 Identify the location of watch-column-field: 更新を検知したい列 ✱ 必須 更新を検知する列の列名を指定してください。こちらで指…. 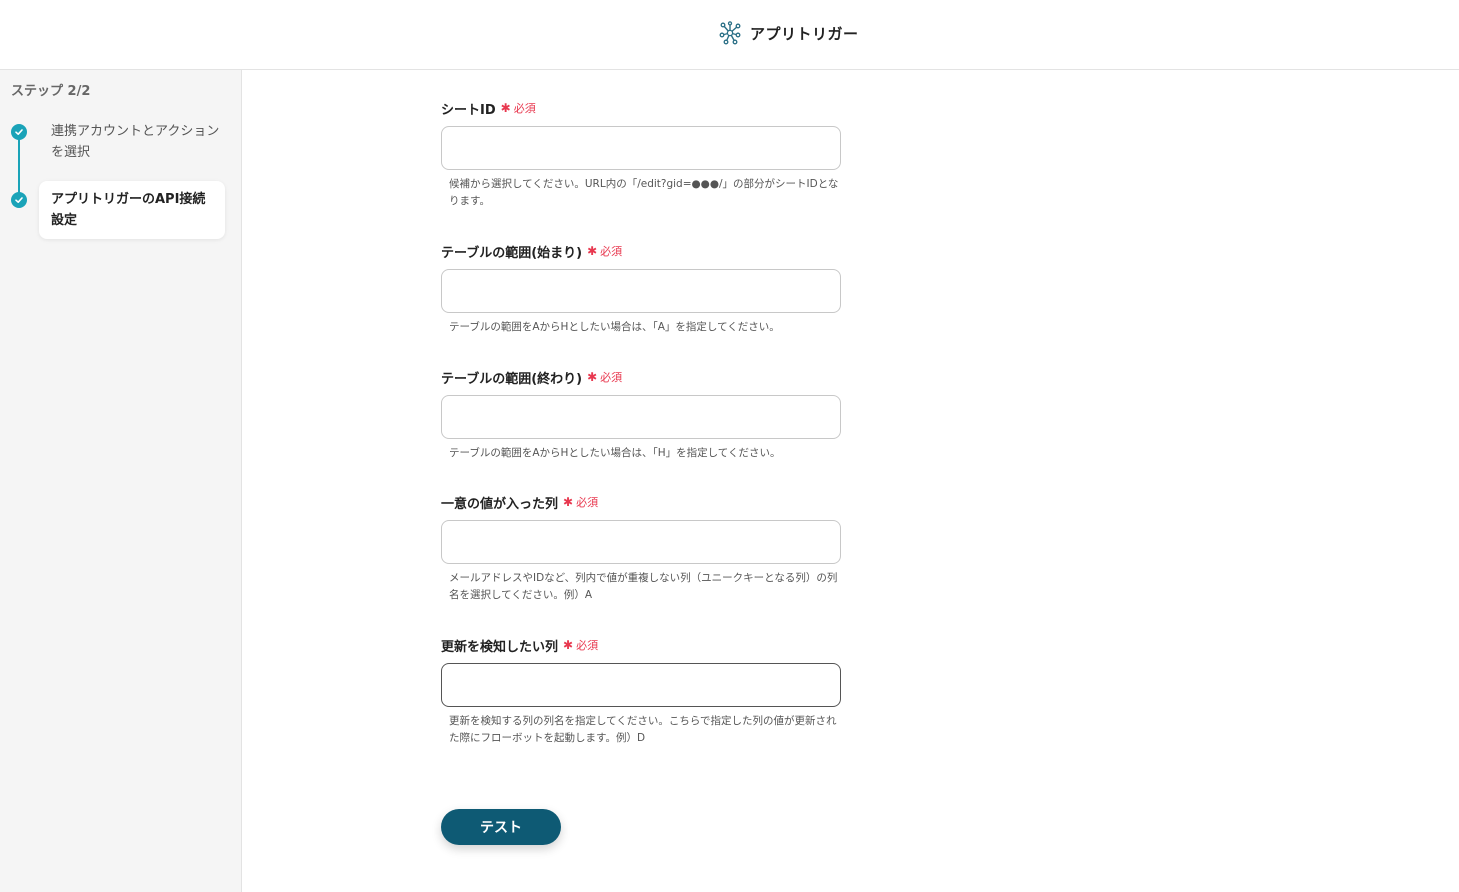
(641, 691).